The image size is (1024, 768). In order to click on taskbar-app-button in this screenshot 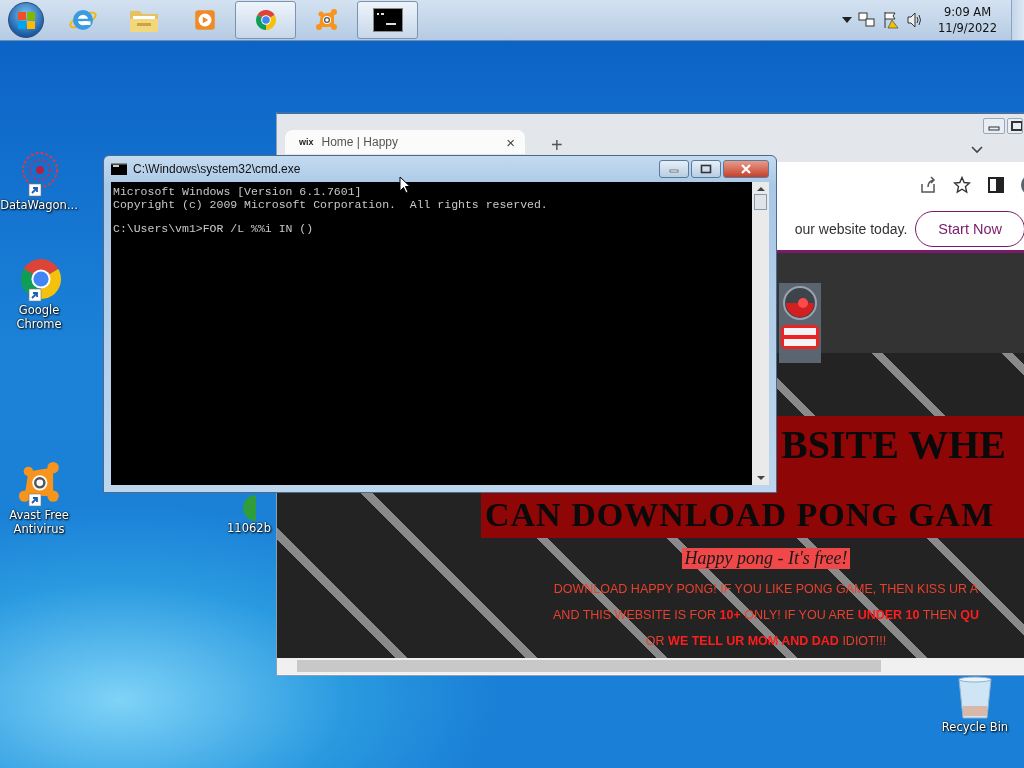, I will do `click(387, 20)`.